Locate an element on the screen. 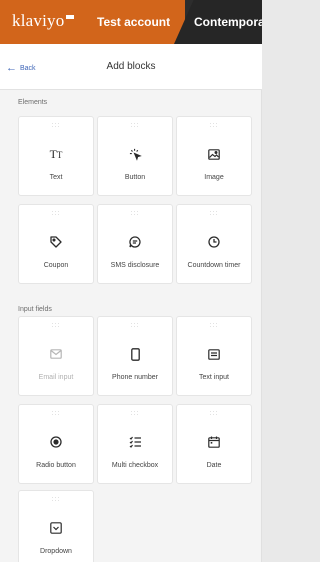 The height and width of the screenshot is (562, 320). block-image: ::: Image is located at coordinates (214, 156).